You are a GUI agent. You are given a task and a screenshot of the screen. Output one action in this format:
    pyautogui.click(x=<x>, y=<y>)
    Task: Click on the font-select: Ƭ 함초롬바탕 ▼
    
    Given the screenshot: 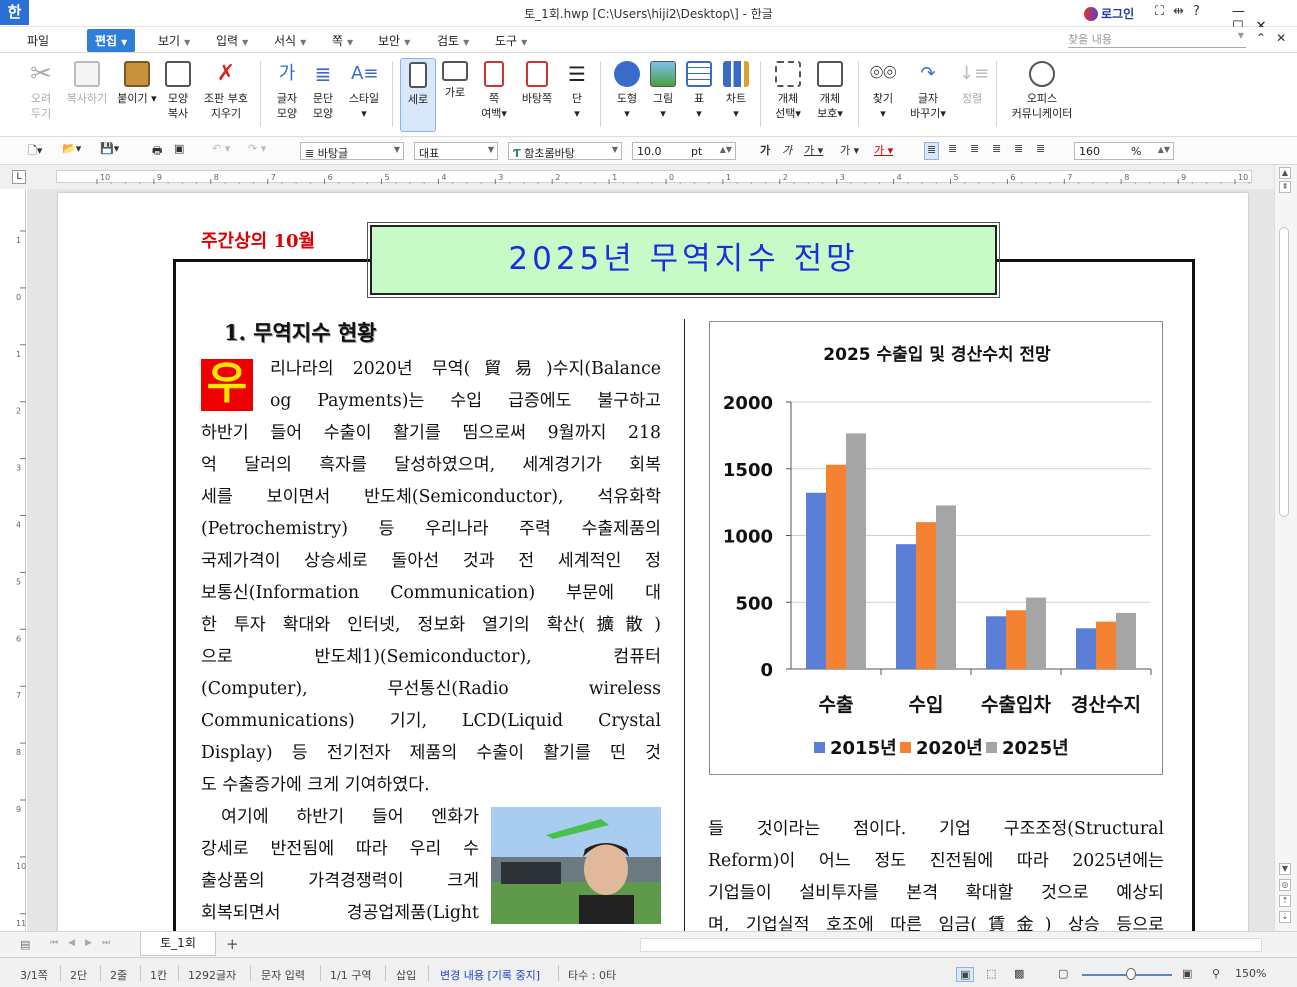 What is the action you would take?
    pyautogui.click(x=565, y=151)
    